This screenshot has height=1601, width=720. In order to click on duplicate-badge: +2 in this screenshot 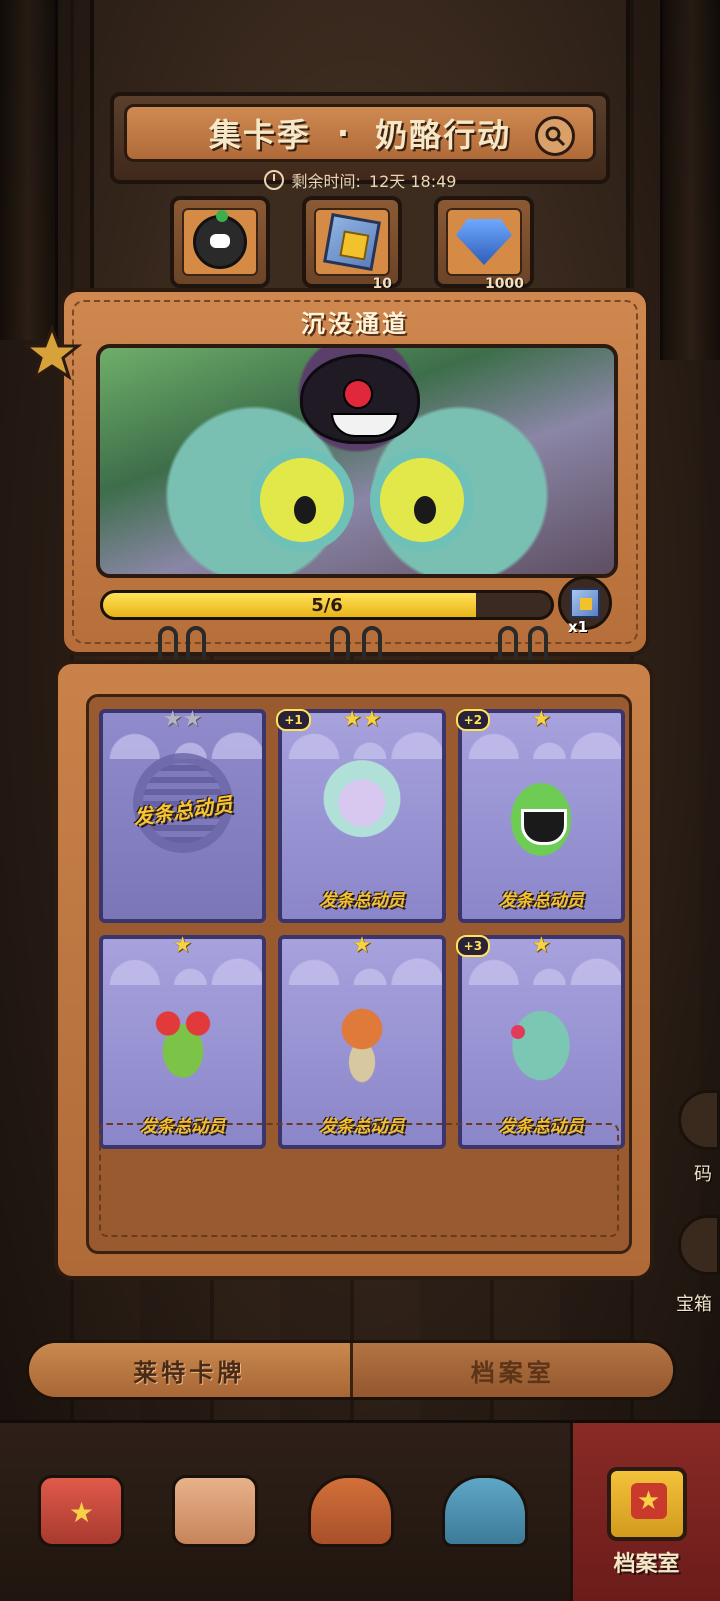, I will do `click(473, 720)`.